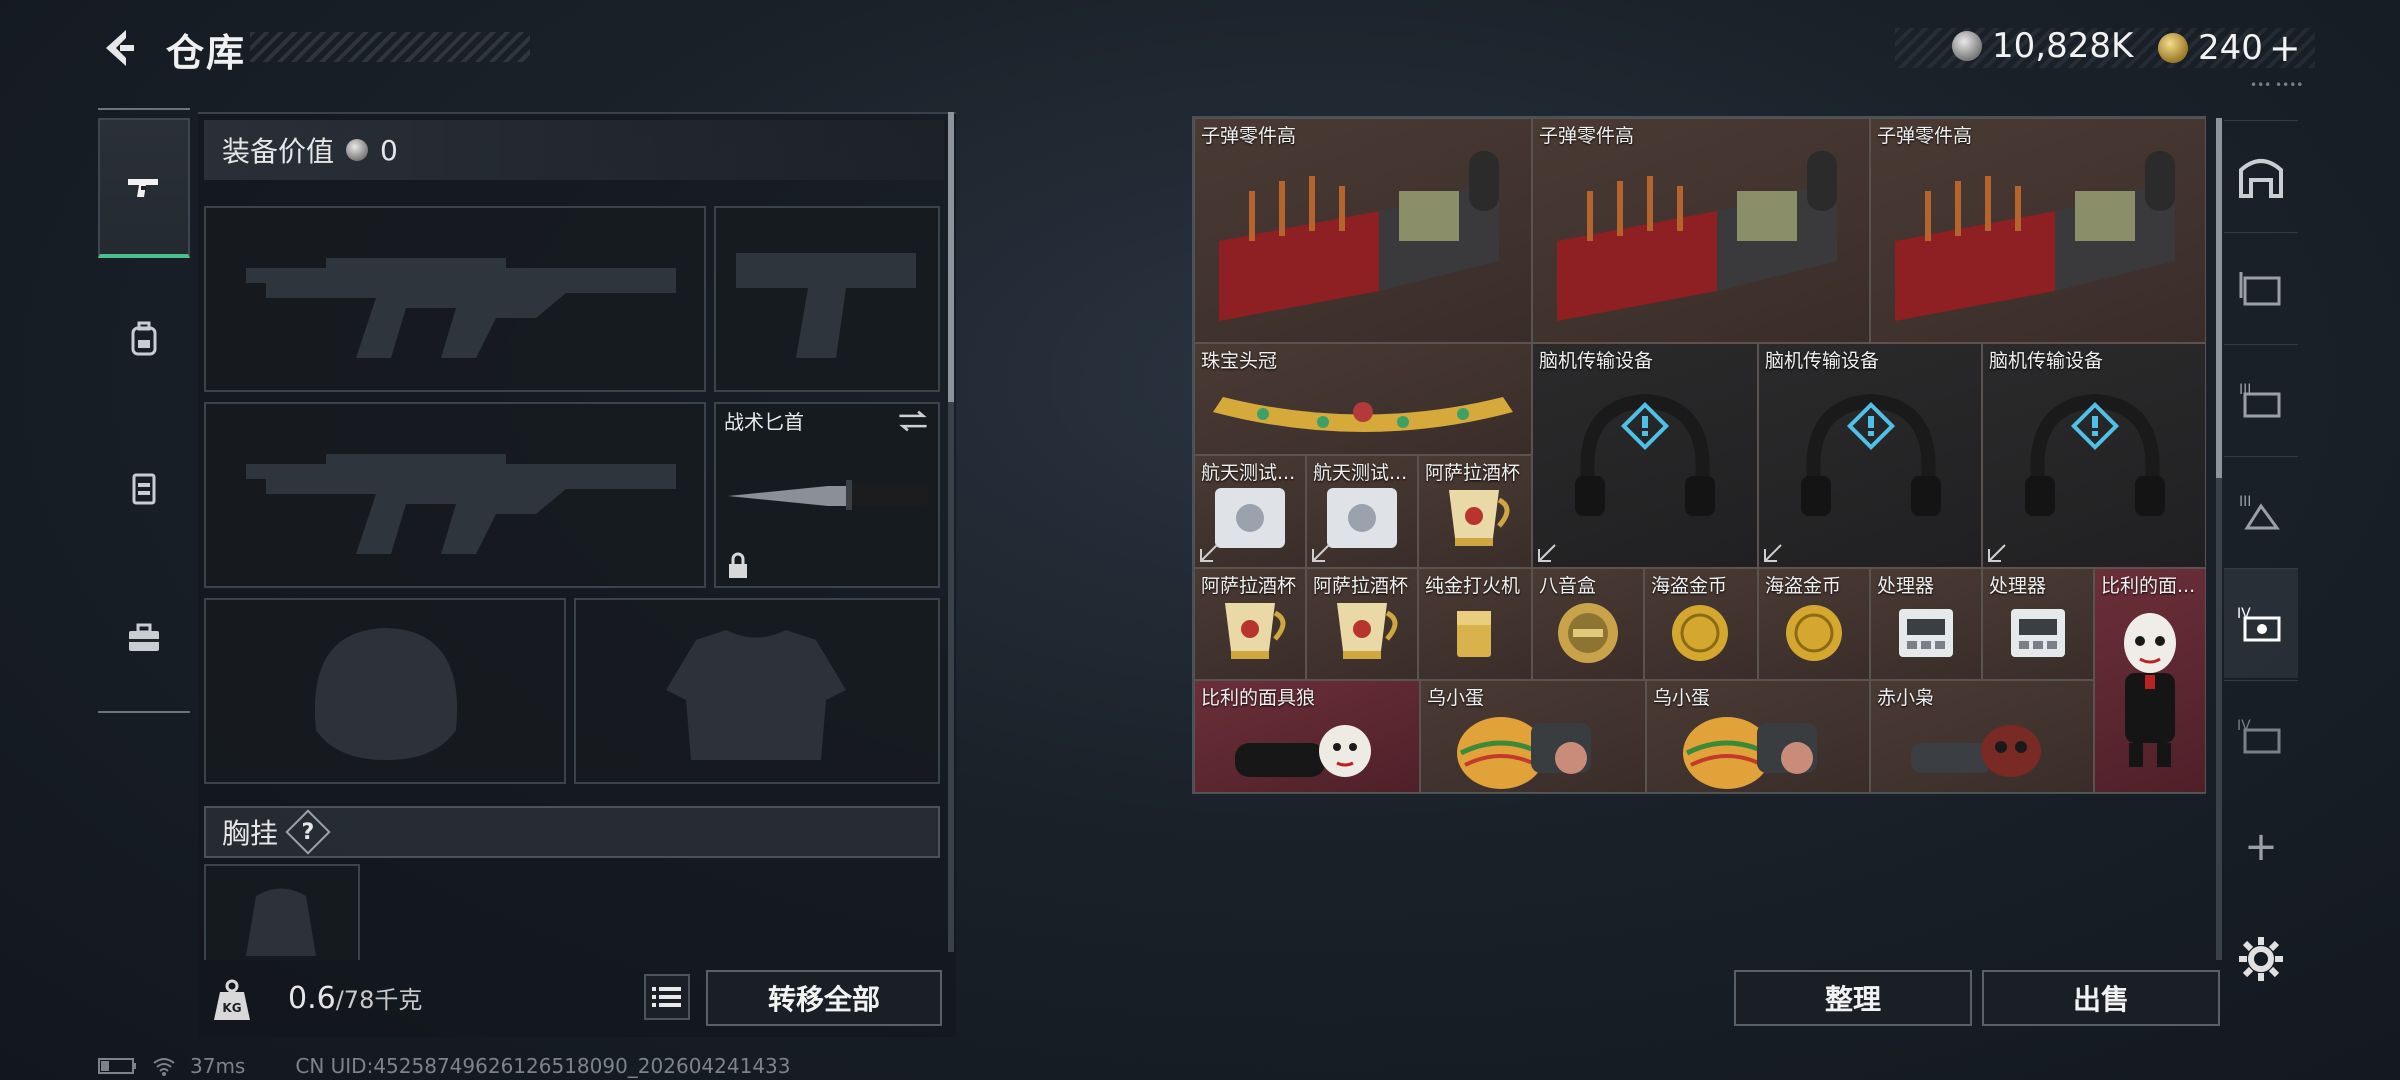 The image size is (2400, 1080). What do you see at coordinates (2245, 502) in the screenshot?
I see `svg-text: III` at bounding box center [2245, 502].